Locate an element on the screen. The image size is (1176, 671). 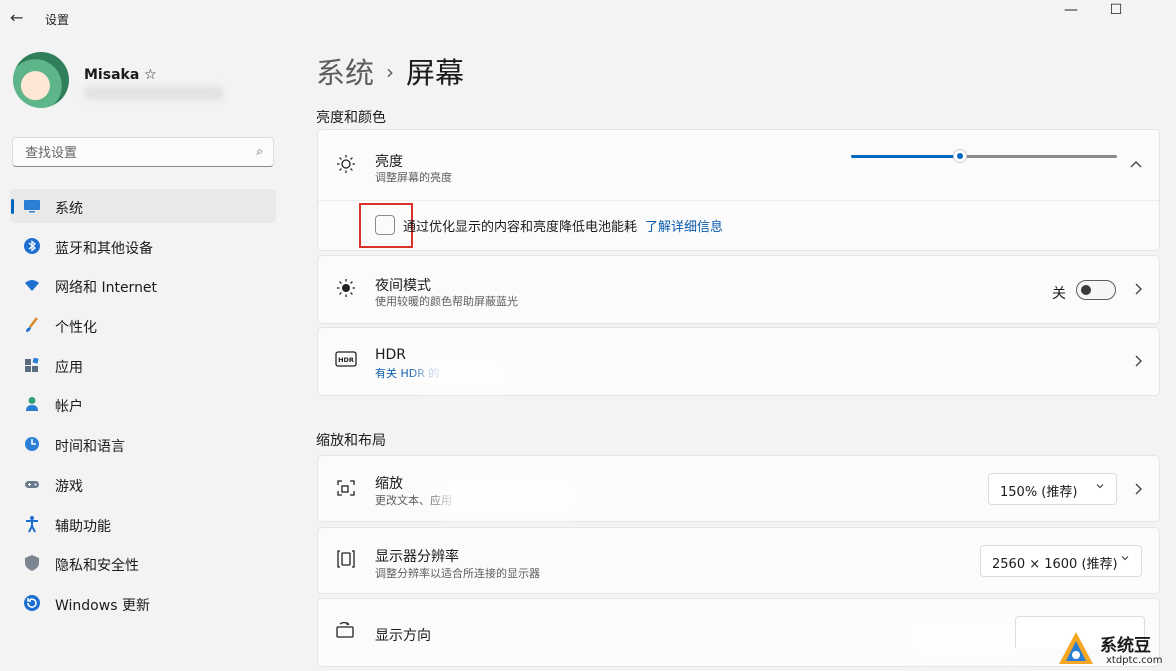
sidebar-item-accounts: 帐户 is located at coordinates (143, 404).